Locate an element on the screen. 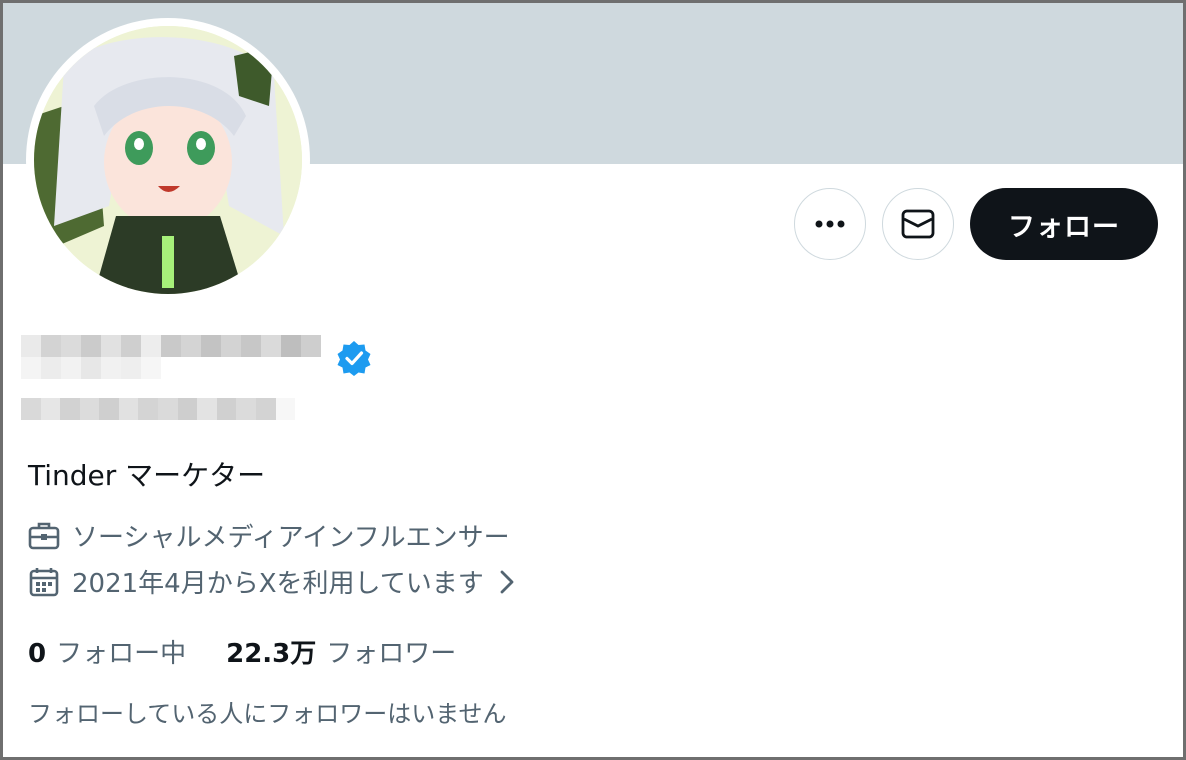  more-button is located at coordinates (830, 224).